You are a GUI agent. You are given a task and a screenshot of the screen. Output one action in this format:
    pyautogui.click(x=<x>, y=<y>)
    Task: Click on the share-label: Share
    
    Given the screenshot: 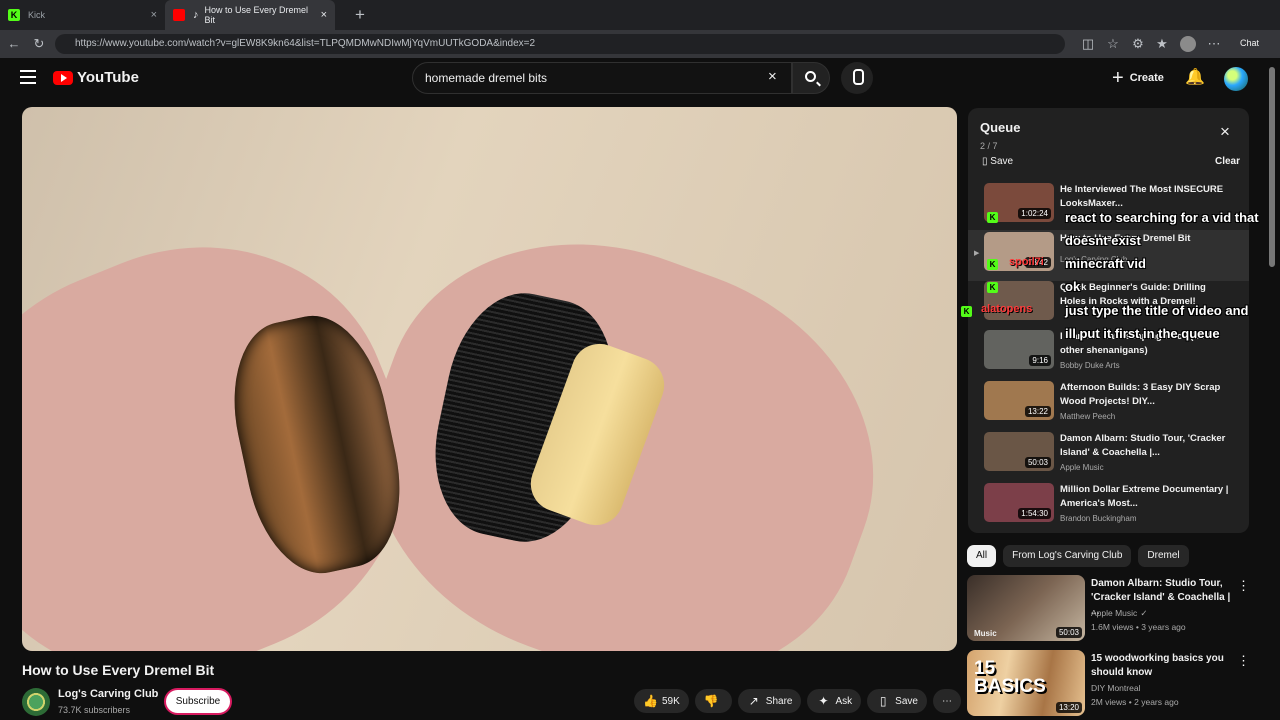 What is the action you would take?
    pyautogui.click(x=779, y=701)
    